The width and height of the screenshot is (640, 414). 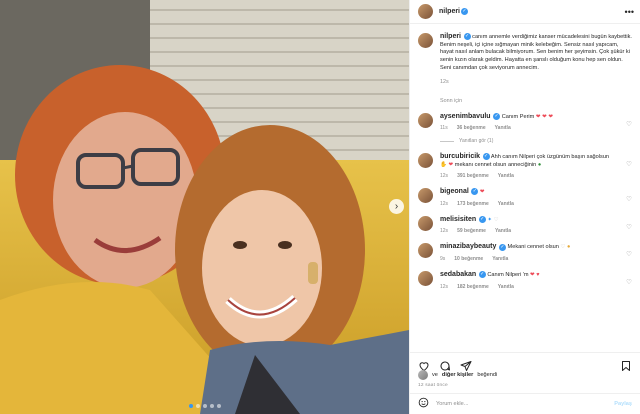 What do you see at coordinates (533, 247) in the screenshot?
I see `comment-text: Mekani cennet olsun` at bounding box center [533, 247].